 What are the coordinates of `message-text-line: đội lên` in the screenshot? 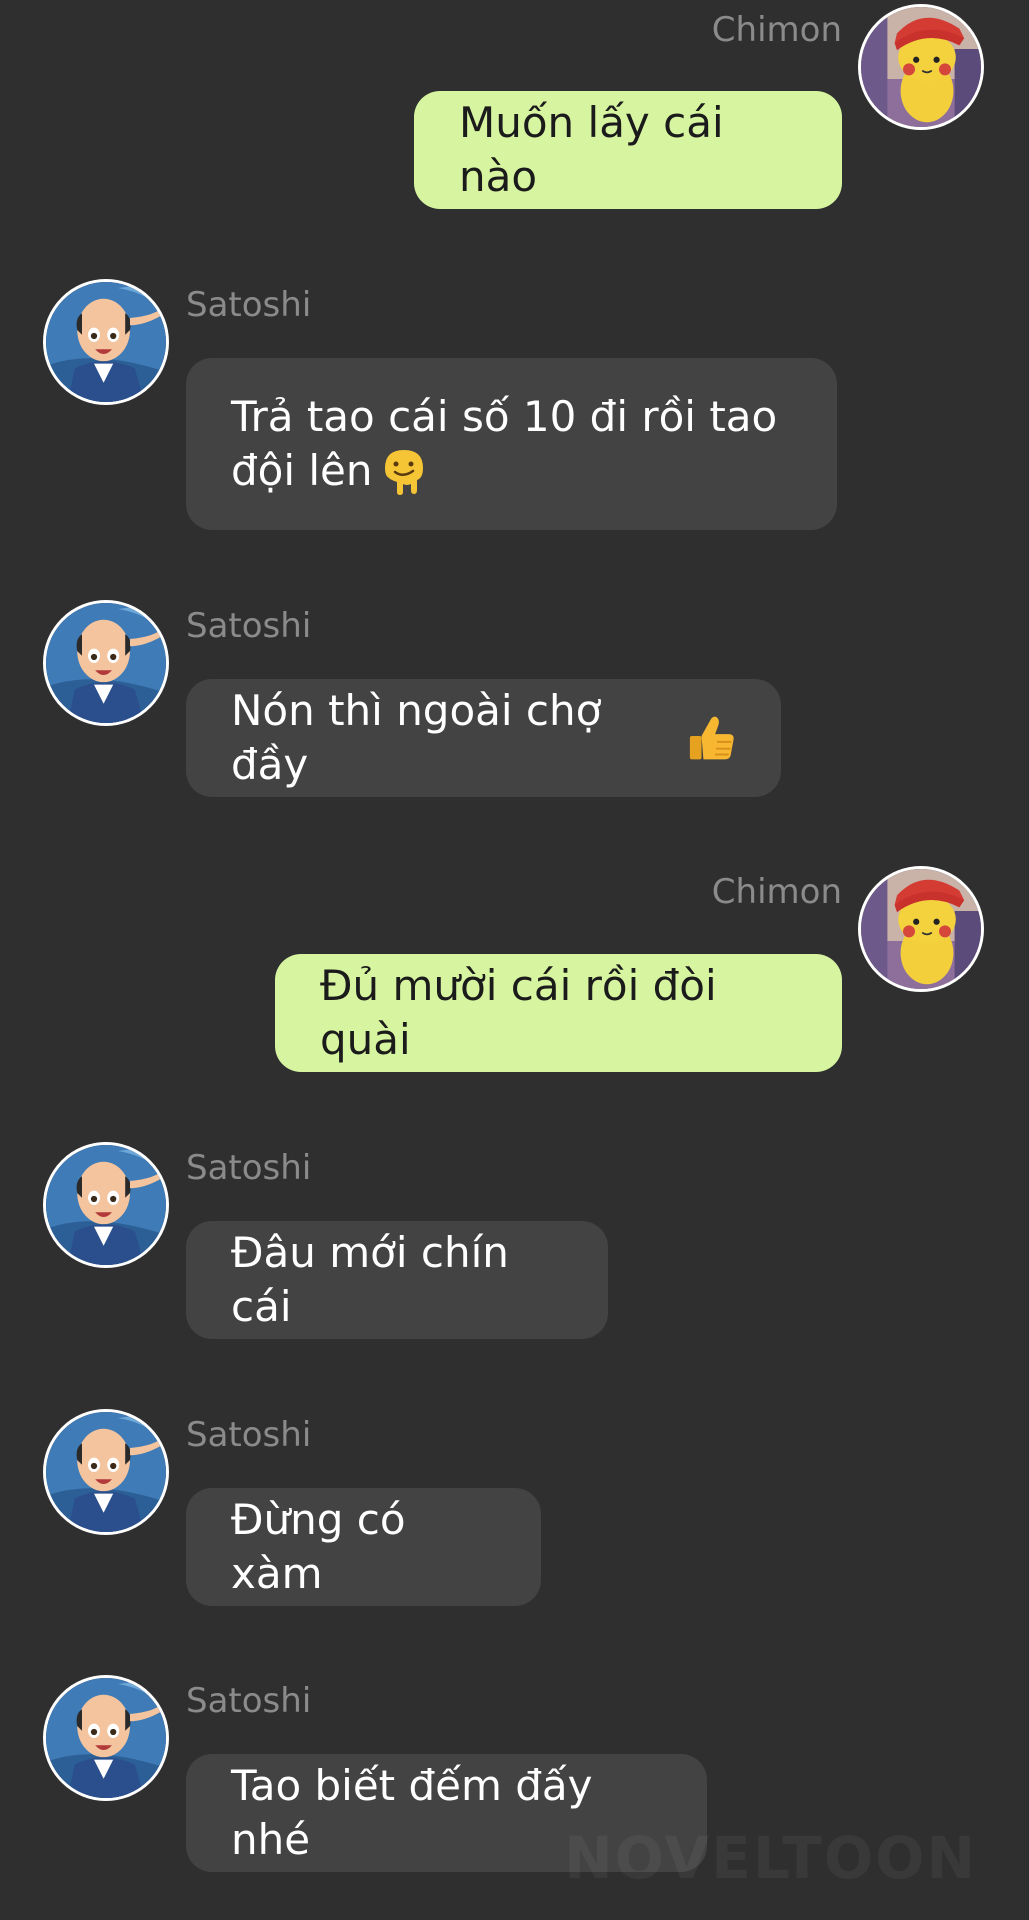 It's located at (511, 471).